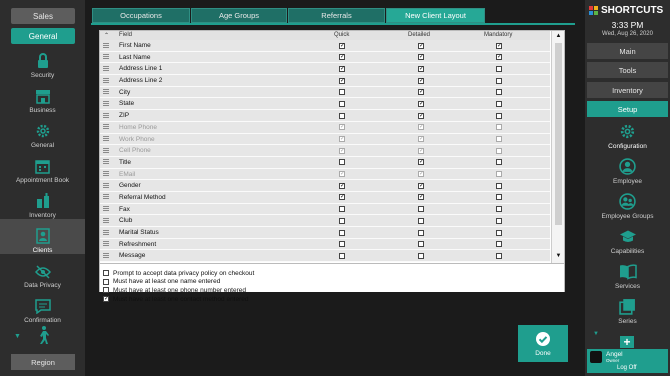  What do you see at coordinates (325, 174) in the screenshot?
I see `table-row: EMail ✓ ✓` at bounding box center [325, 174].